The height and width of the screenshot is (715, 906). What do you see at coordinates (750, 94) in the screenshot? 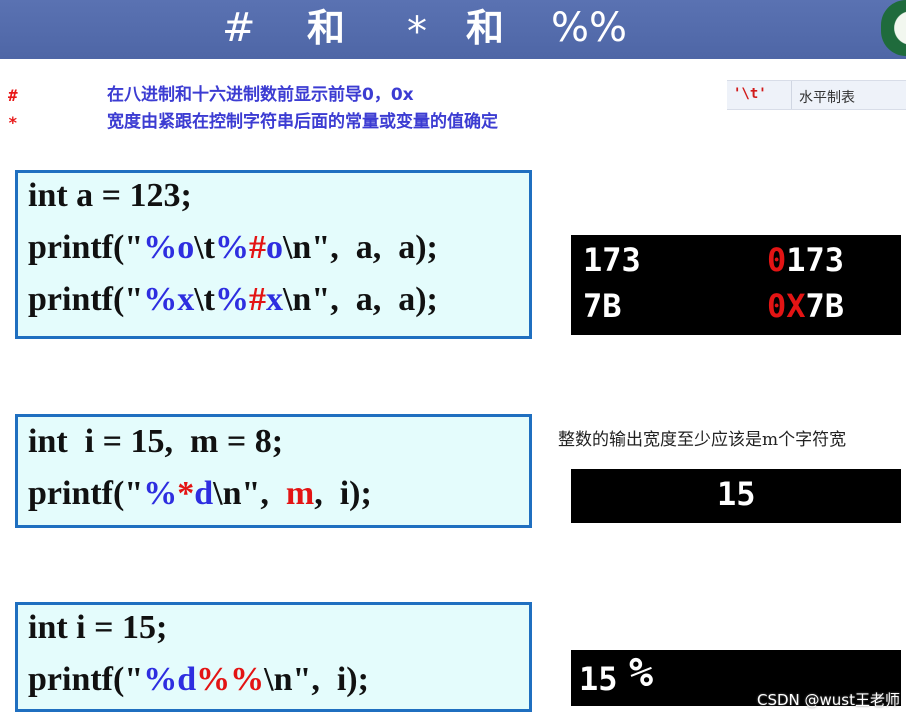
I see `escape-code: '\t'` at bounding box center [750, 94].